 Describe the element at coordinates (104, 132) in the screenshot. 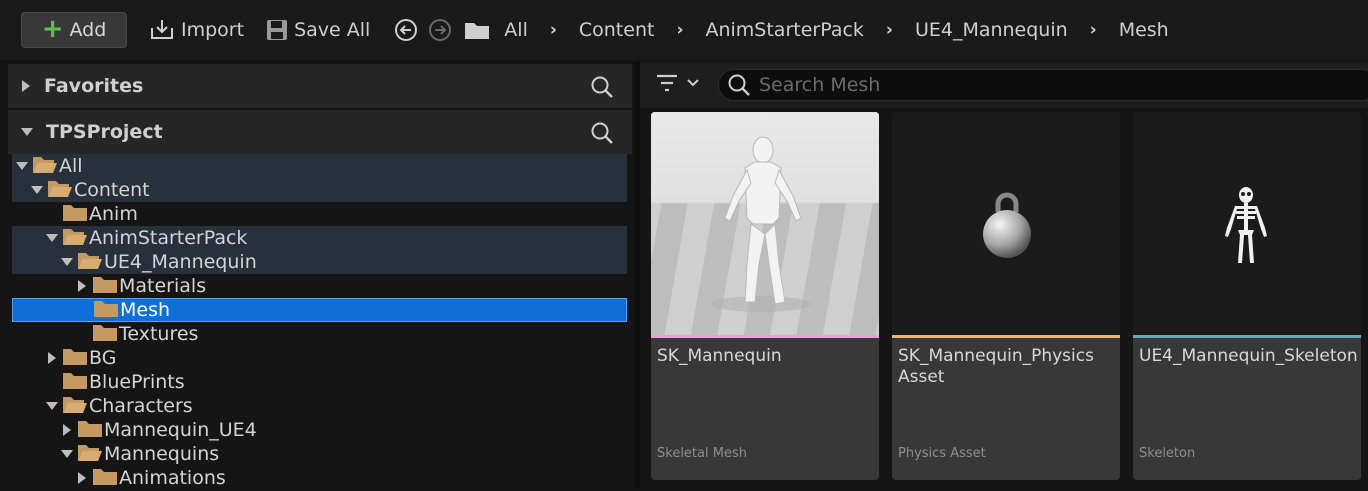

I see `project-label: TPSProject` at that location.